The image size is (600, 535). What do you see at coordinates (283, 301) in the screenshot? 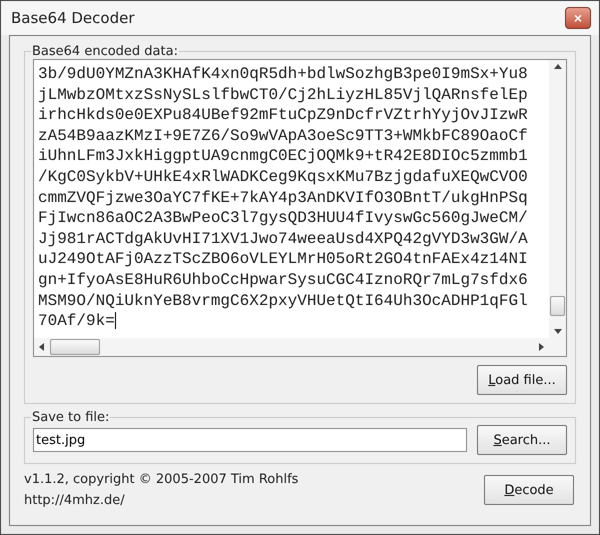
I see `text-line: MSM9O/NQiUknYeB8vrmgC6X2pxyVHUetQtI64Uh3OcADHP1qFGl` at bounding box center [283, 301].